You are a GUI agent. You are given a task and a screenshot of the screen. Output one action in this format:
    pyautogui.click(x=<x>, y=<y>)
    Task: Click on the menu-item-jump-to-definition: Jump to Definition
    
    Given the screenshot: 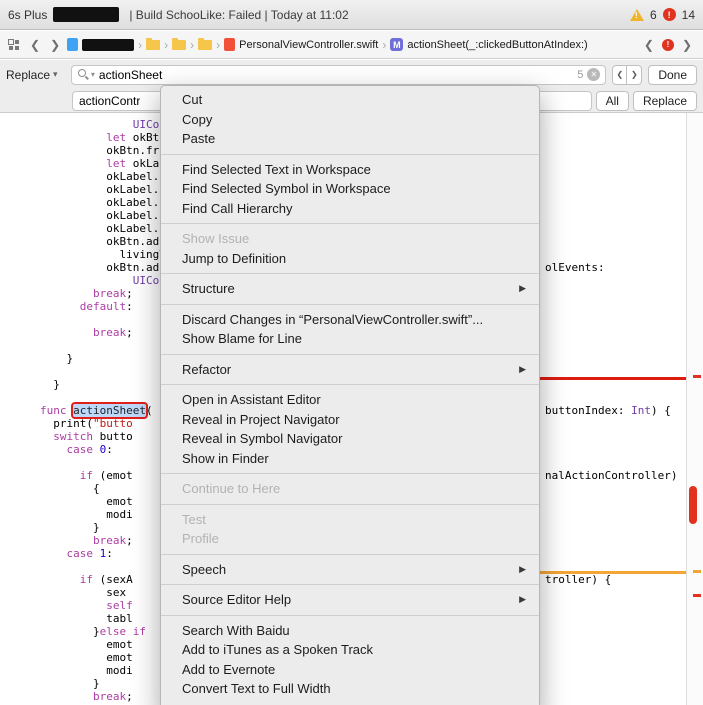 What is the action you would take?
    pyautogui.click(x=350, y=259)
    